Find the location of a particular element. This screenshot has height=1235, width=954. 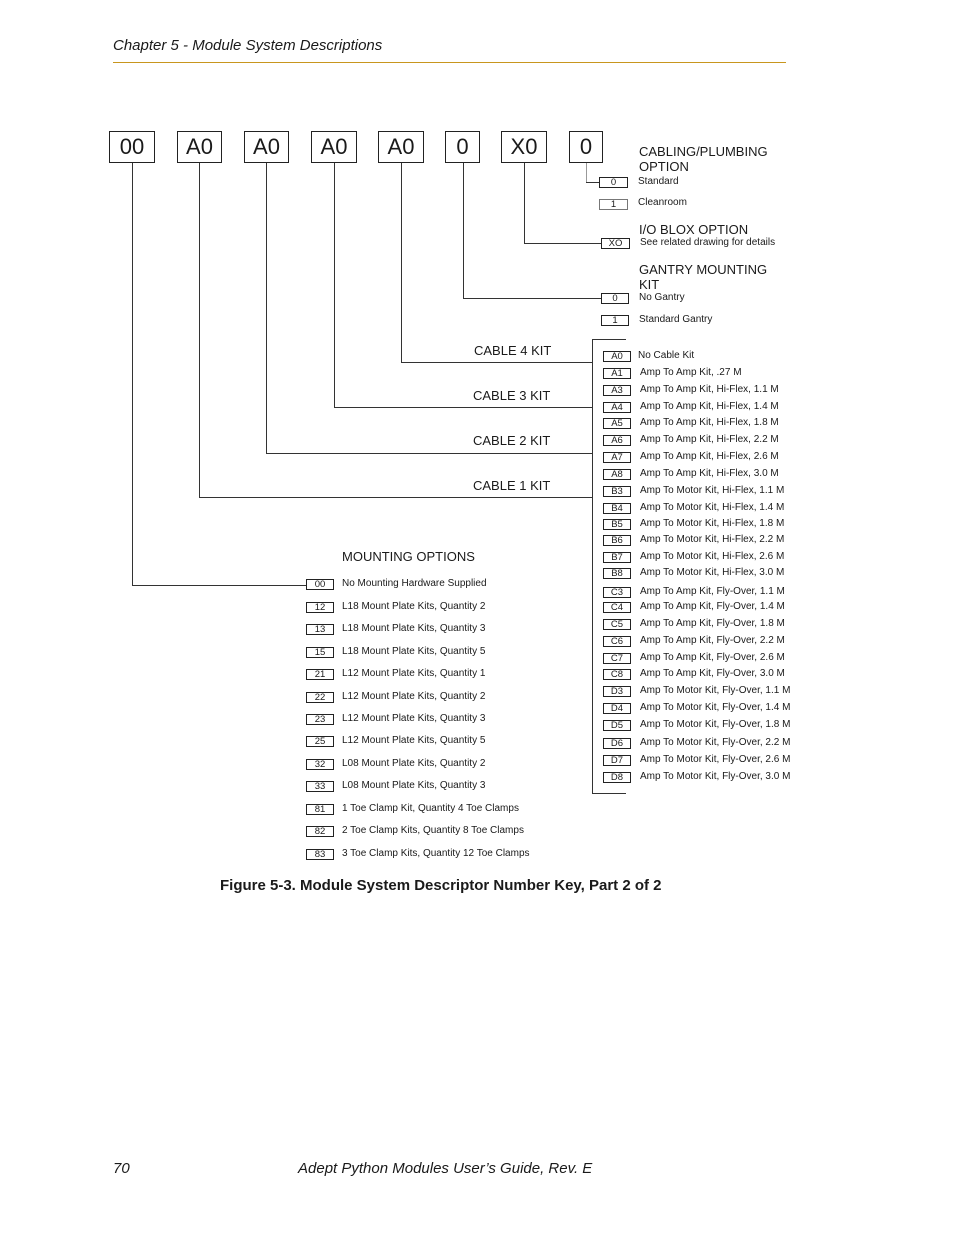

code-box: B4 is located at coordinates (617, 508).